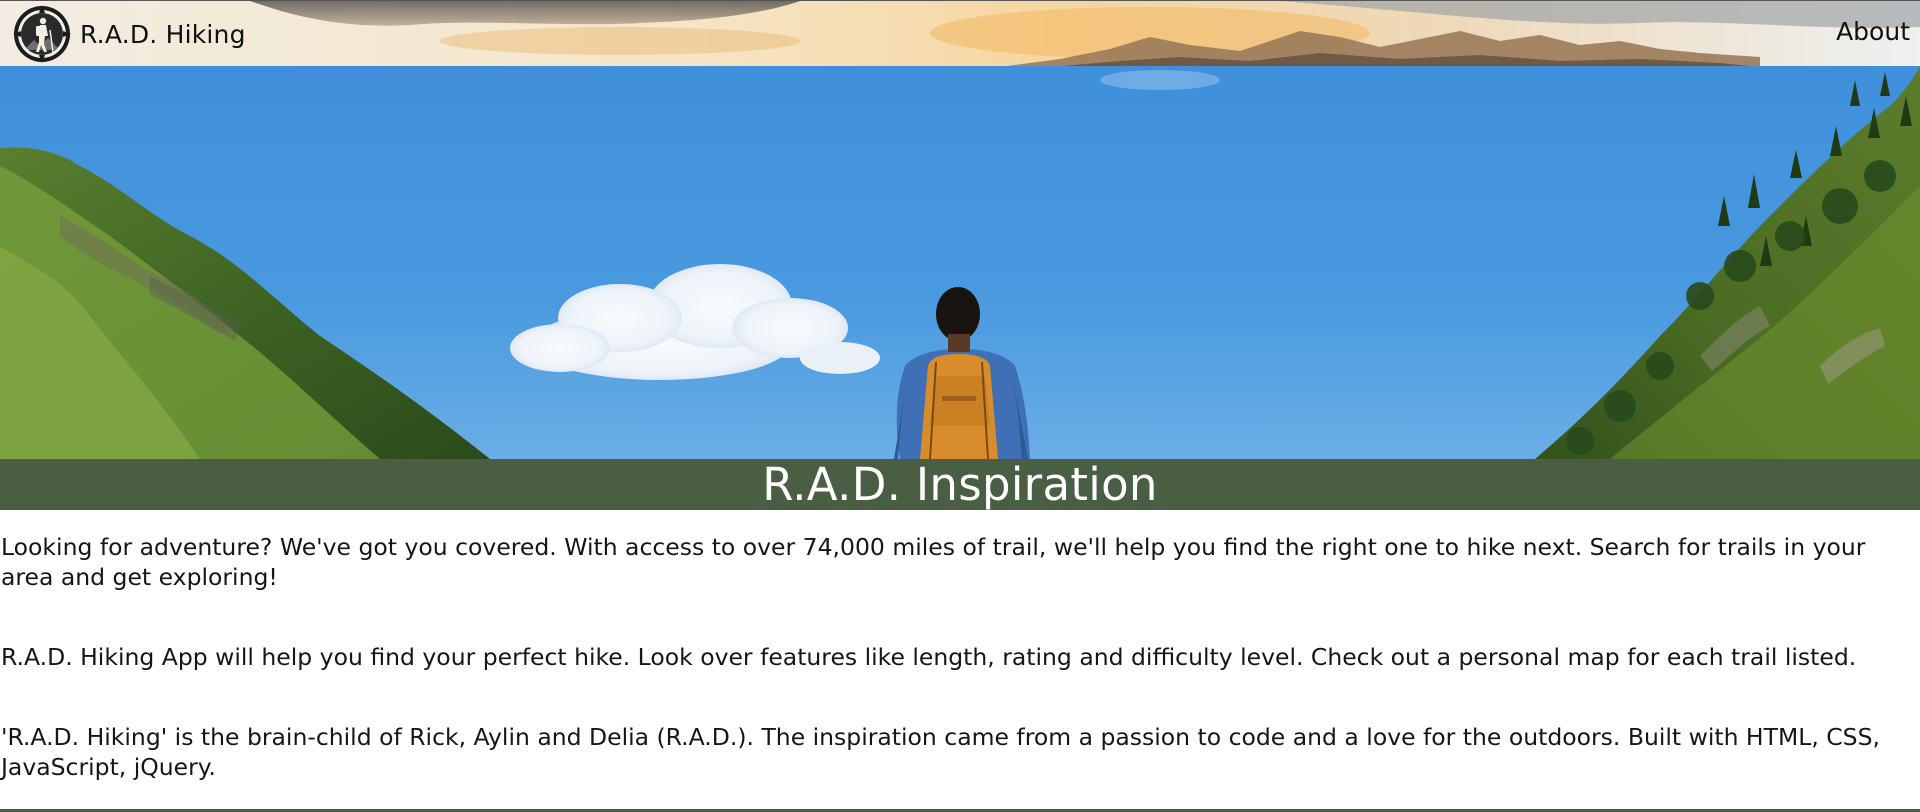 The image size is (1920, 812). I want to click on brand: R.A.D. Hiking, so click(129, 34).